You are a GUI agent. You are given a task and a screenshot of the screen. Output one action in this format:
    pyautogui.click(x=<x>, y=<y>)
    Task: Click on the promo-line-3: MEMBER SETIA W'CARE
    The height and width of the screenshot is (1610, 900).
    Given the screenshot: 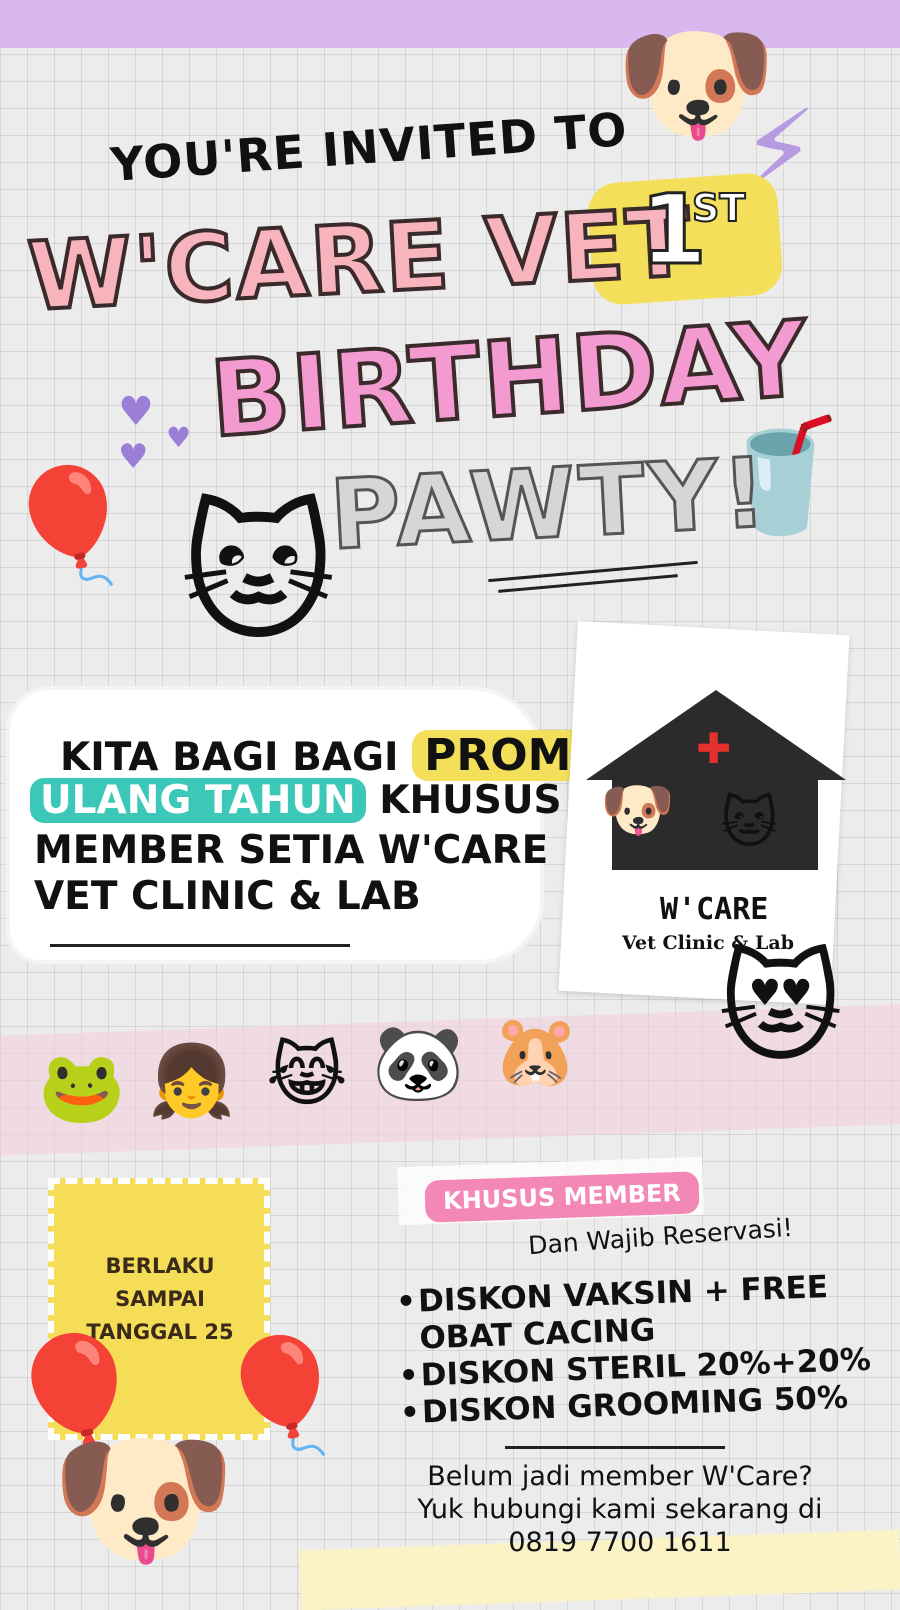 What is the action you would take?
    pyautogui.click(x=291, y=850)
    